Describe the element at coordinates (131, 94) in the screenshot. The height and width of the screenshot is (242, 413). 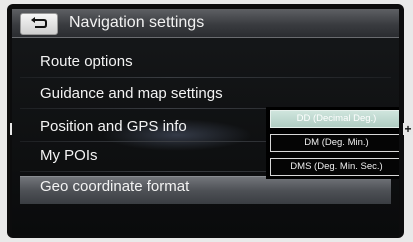
I see `menu-item-guidance-map-settings: Guidance and map settings` at that location.